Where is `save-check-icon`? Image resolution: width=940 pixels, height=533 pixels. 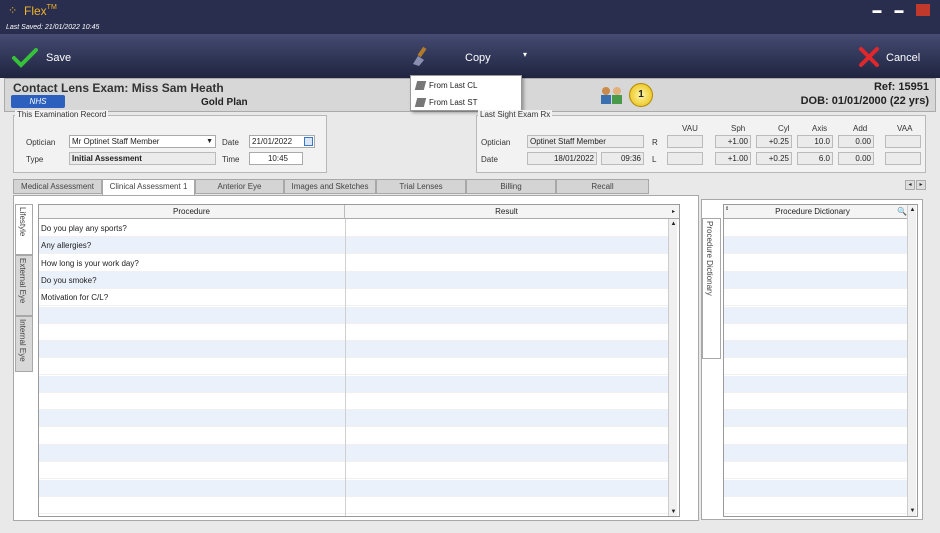
save-check-icon is located at coordinates (25, 58).